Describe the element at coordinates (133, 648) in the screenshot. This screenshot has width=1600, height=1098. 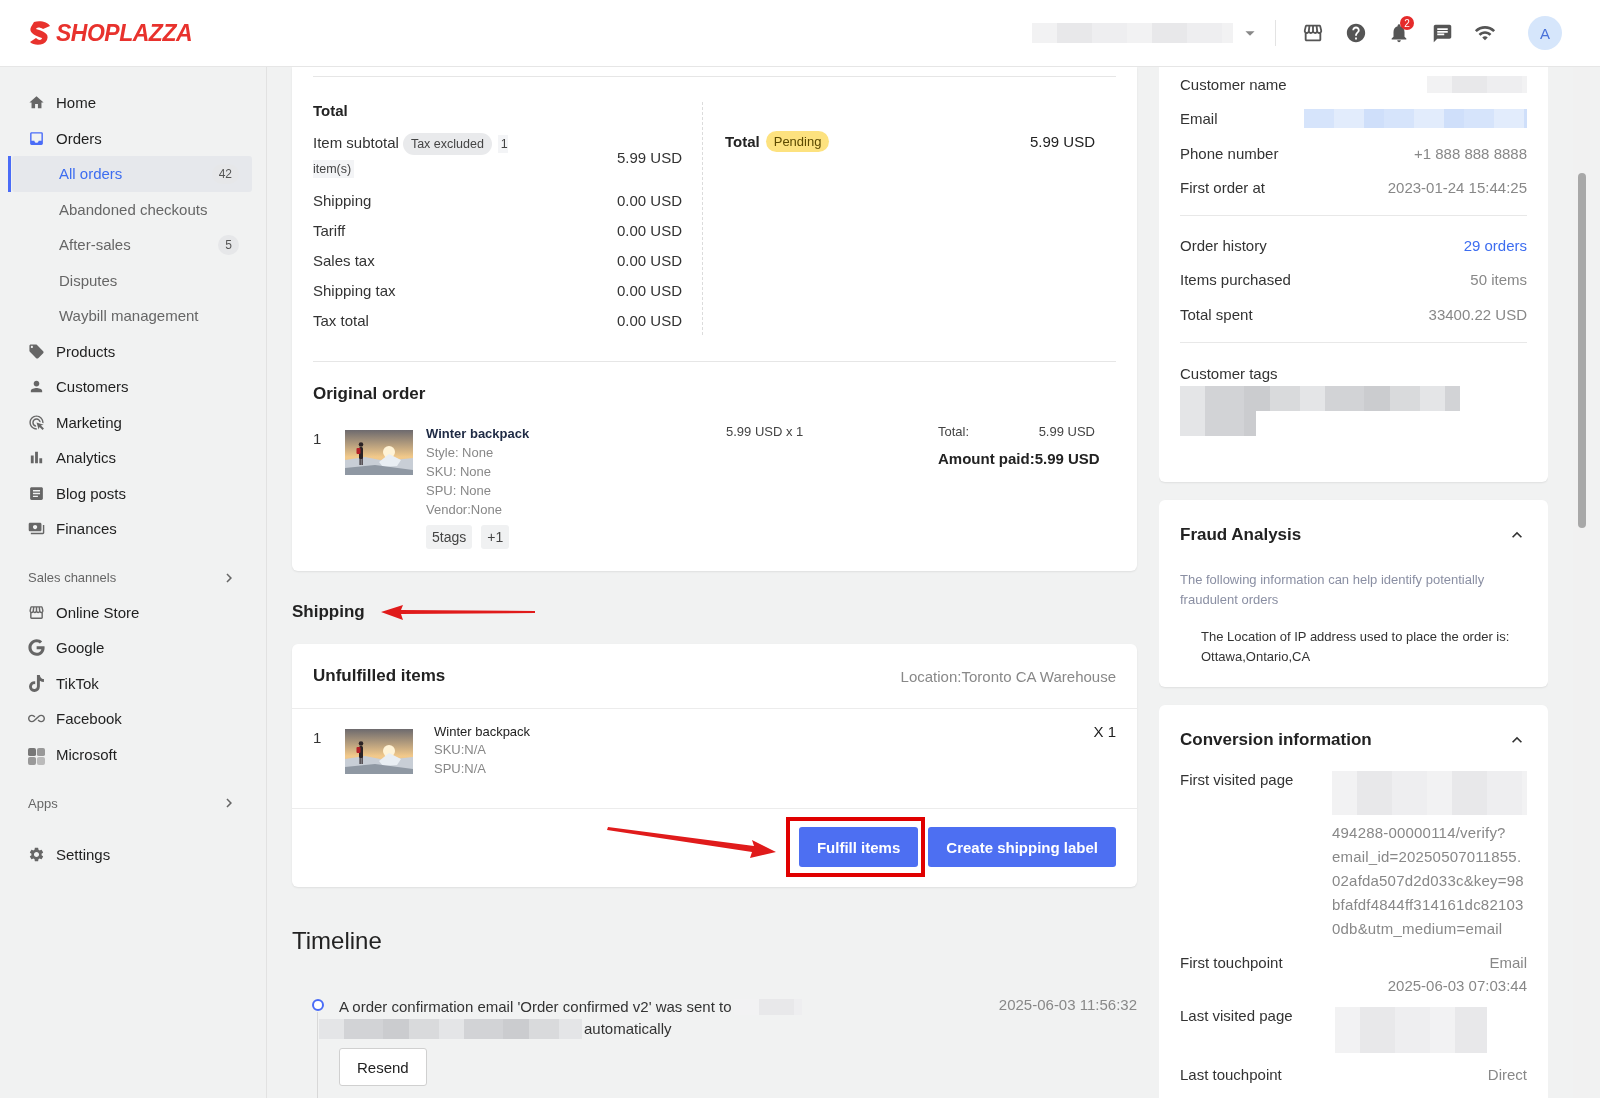
I see `nav-item: Google` at that location.